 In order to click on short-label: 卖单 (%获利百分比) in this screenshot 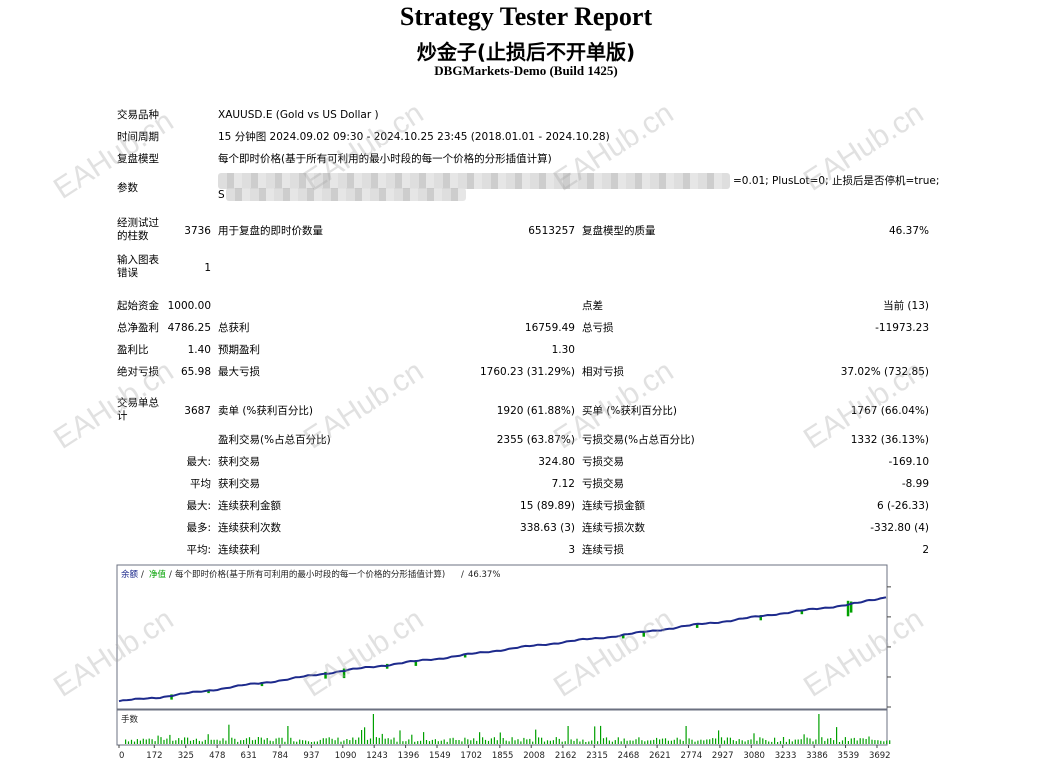, I will do `click(266, 411)`.